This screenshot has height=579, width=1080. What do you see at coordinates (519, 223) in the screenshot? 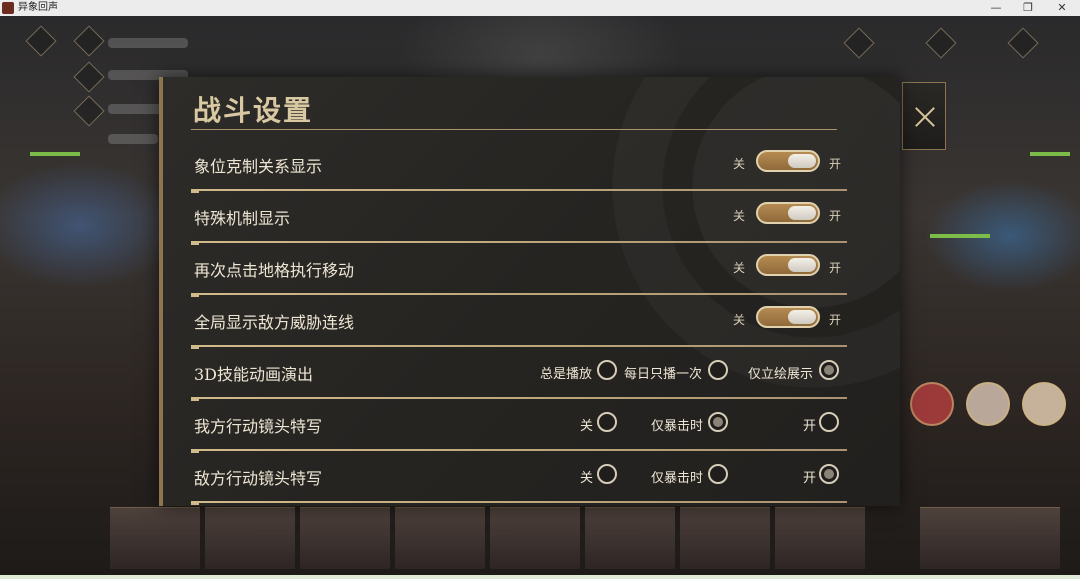
I see `setting-row-special-mechanic: 特殊机制显示 关 开` at bounding box center [519, 223].